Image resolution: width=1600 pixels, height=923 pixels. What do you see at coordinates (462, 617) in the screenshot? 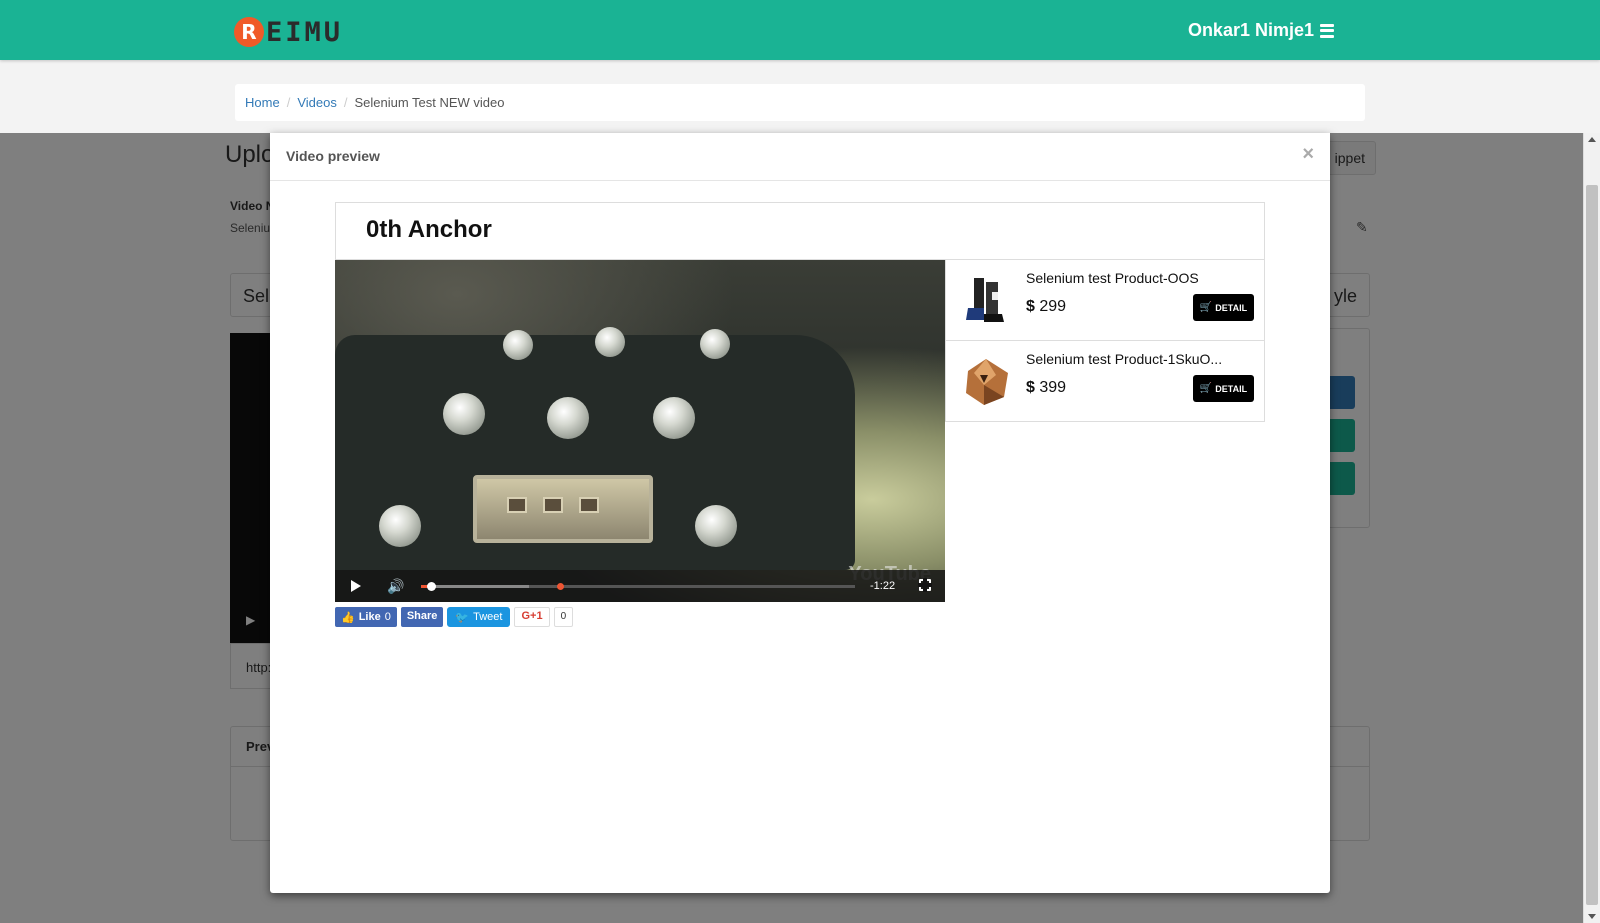
I see `twitter-bird-icon: 🐦` at bounding box center [462, 617].